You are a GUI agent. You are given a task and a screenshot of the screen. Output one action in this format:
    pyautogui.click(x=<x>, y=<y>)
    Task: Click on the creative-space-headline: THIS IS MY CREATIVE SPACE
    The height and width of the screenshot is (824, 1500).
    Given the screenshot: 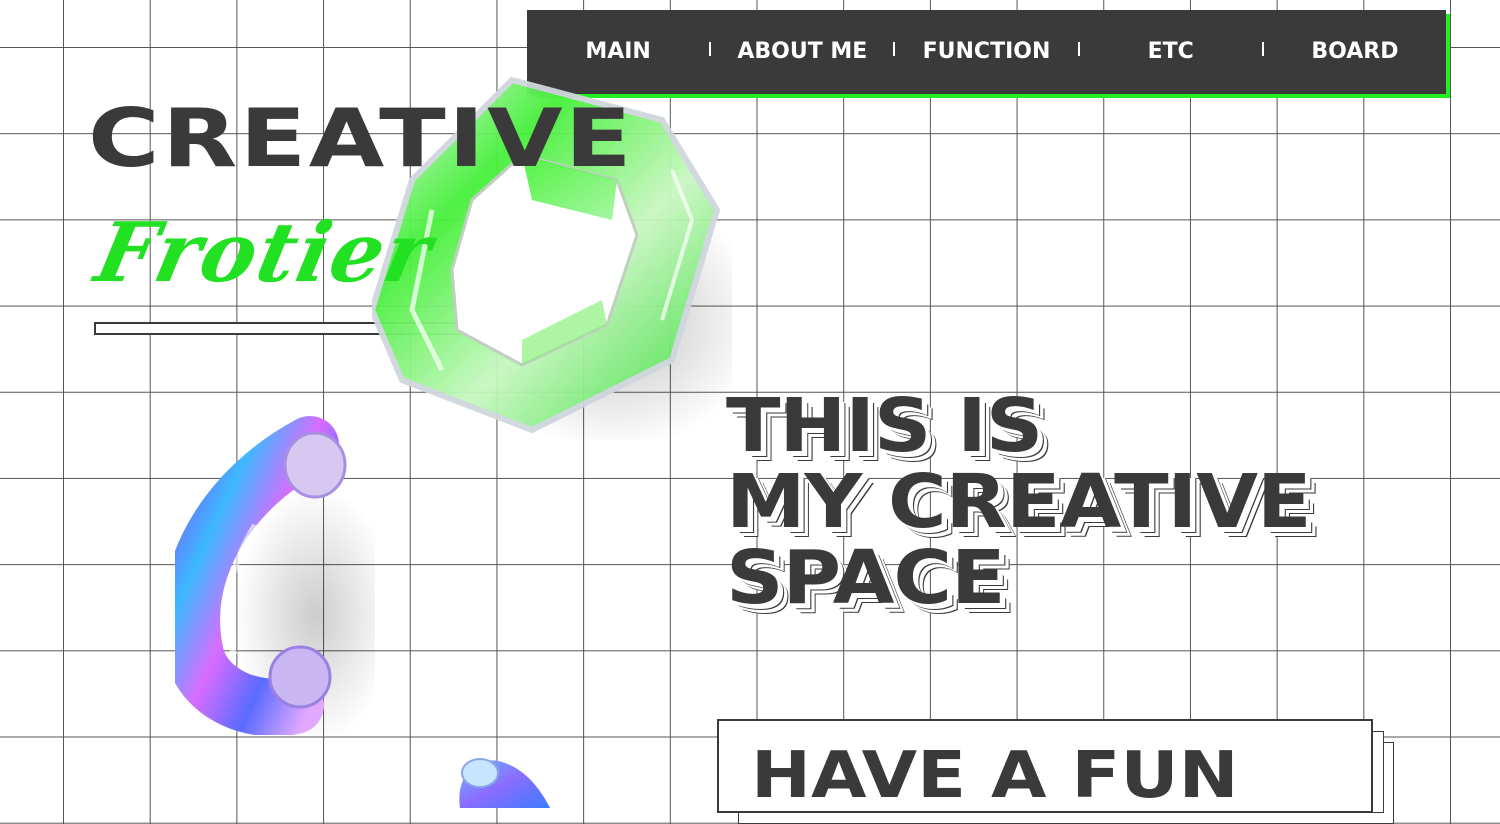 What is the action you would take?
    pyautogui.click(x=1019, y=502)
    